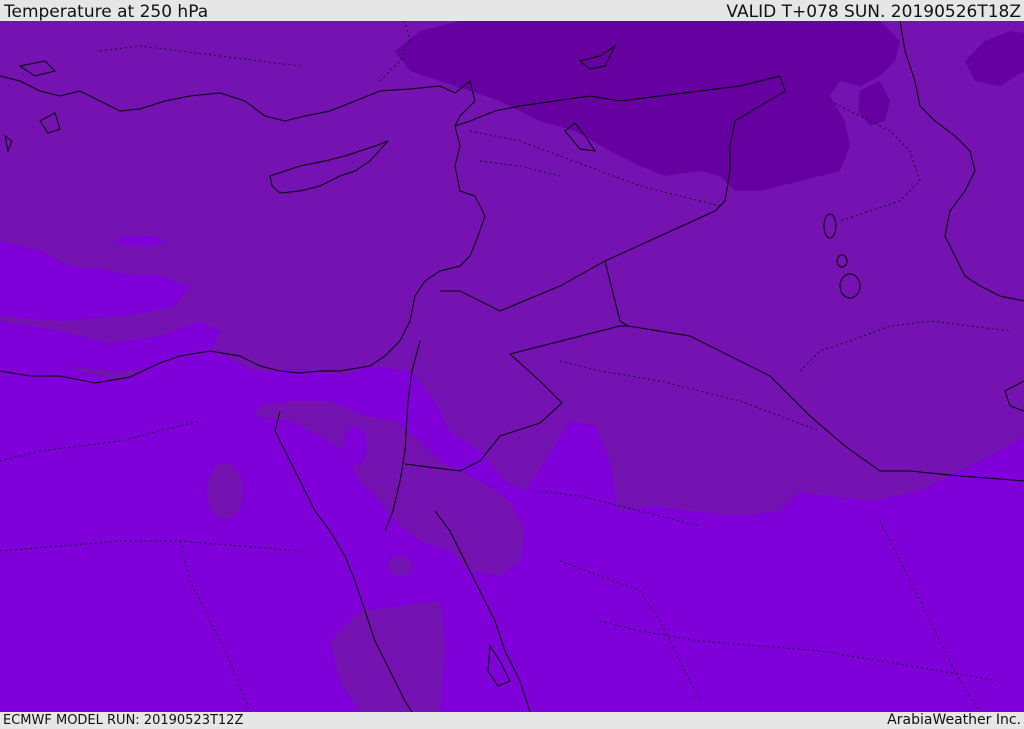 The height and width of the screenshot is (729, 1024). What do you see at coordinates (873, 12) in the screenshot?
I see `valid-time: VALID T+078 SUN. 20190526T18Z` at bounding box center [873, 12].